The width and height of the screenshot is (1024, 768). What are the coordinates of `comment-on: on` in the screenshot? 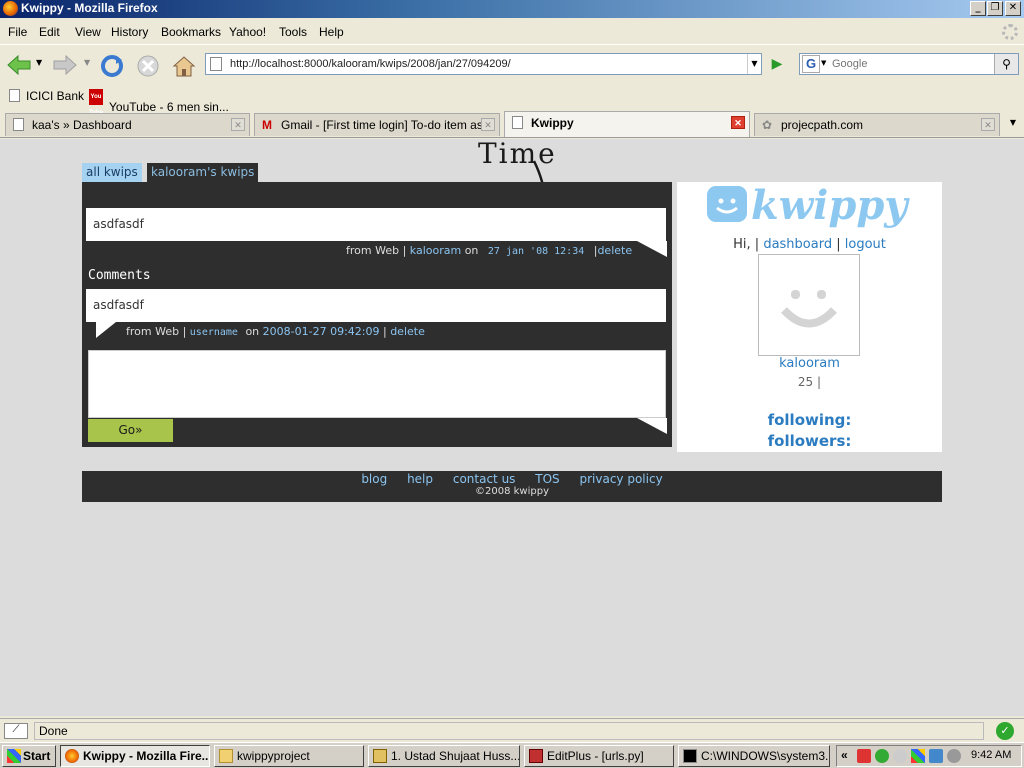 It's located at (252, 331).